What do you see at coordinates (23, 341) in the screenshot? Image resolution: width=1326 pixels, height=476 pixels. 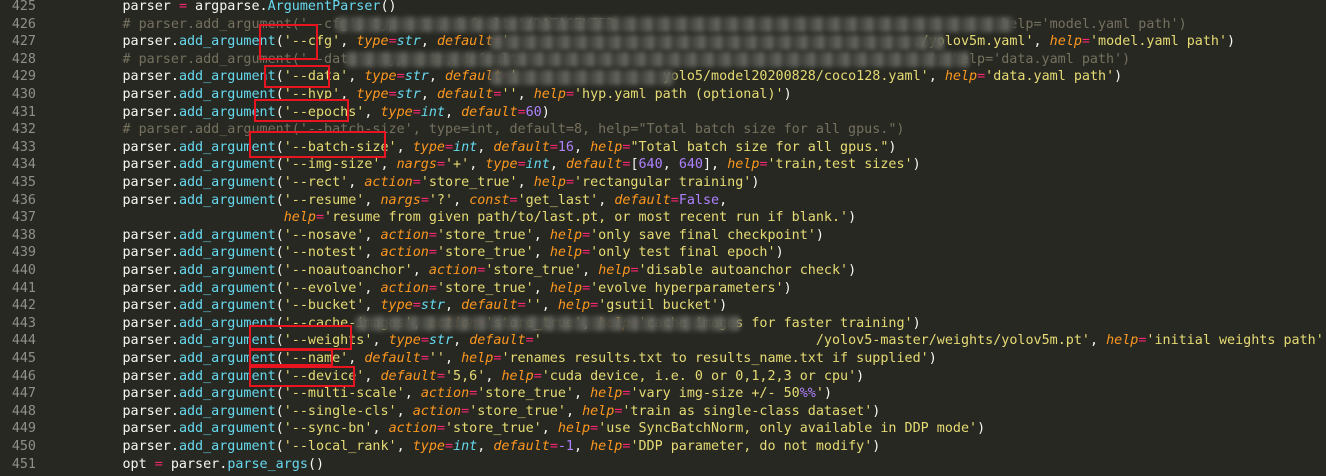 I see `line-number: 444` at bounding box center [23, 341].